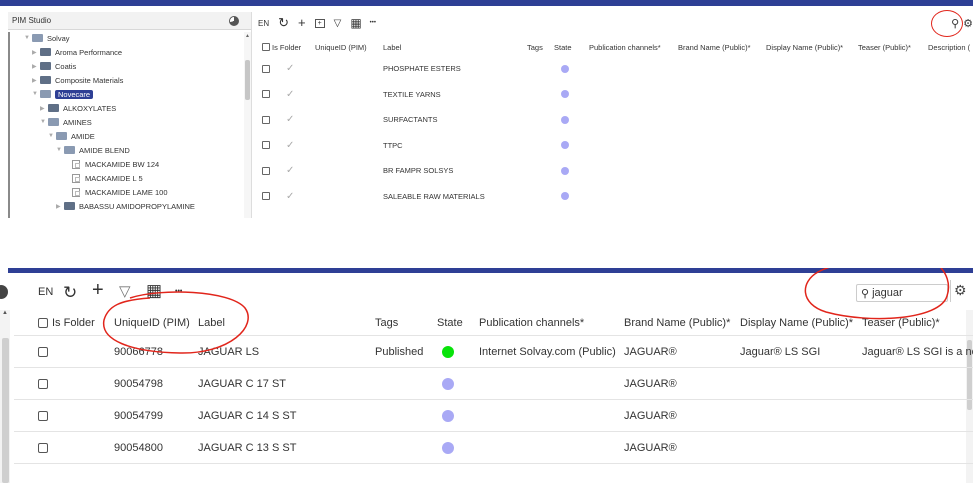 The height and width of the screenshot is (483, 973). I want to click on table-row: ✓ TEXTILE YARNS, so click(615, 95).